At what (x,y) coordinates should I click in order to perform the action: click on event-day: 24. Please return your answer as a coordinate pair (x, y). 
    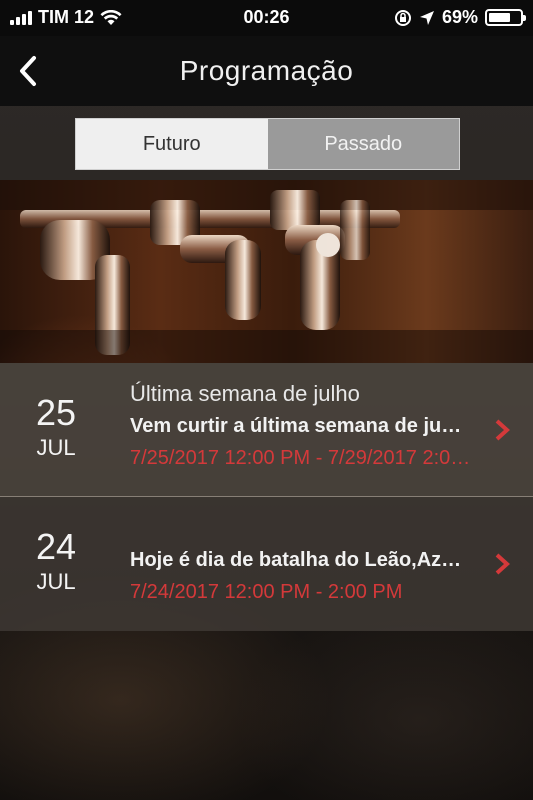
    Looking at the image, I should click on (56, 546).